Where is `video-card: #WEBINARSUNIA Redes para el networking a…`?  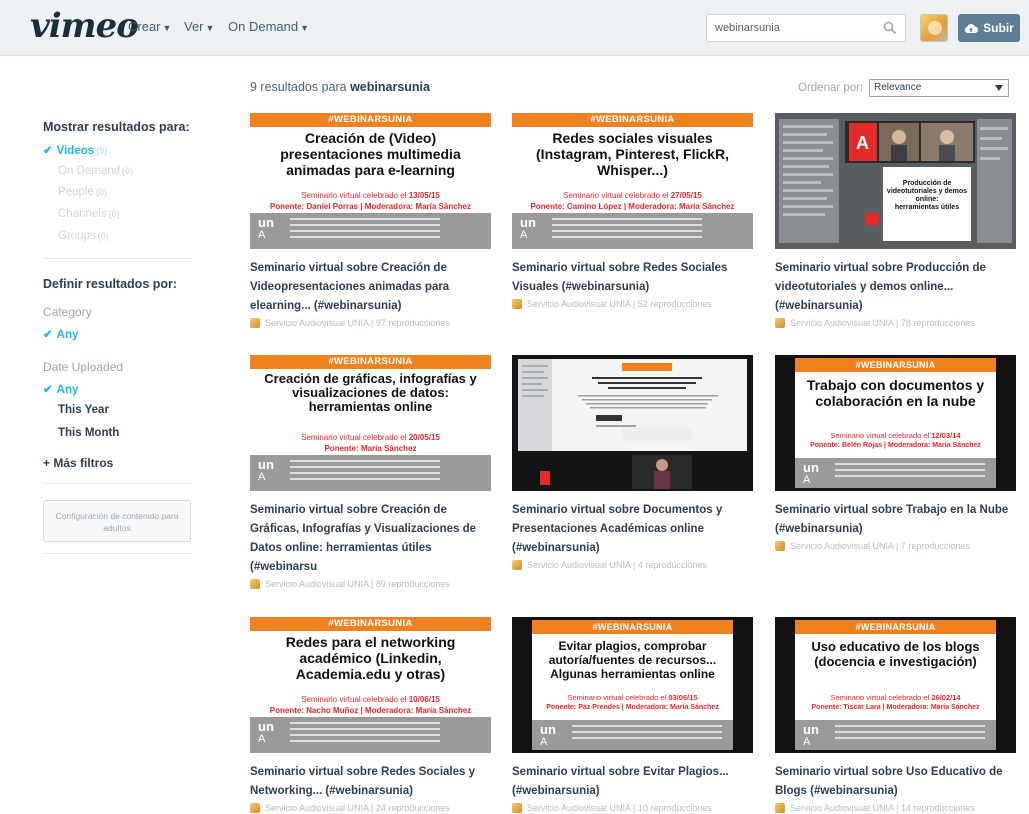
video-card: #WEBINARSUNIA Redes para el networking a… is located at coordinates (372, 715).